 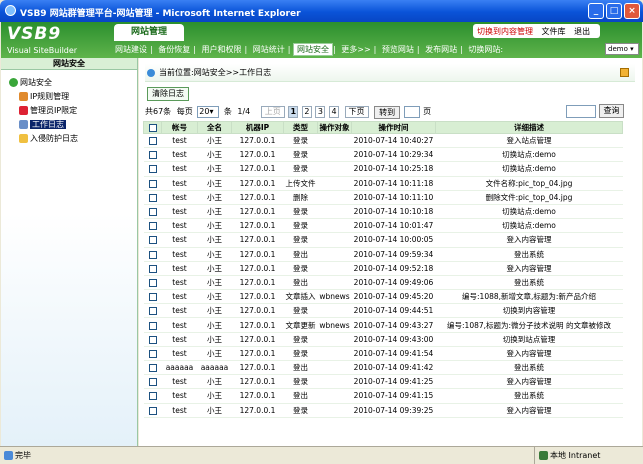 I want to click on goto-page-input, so click(x=411, y=112).